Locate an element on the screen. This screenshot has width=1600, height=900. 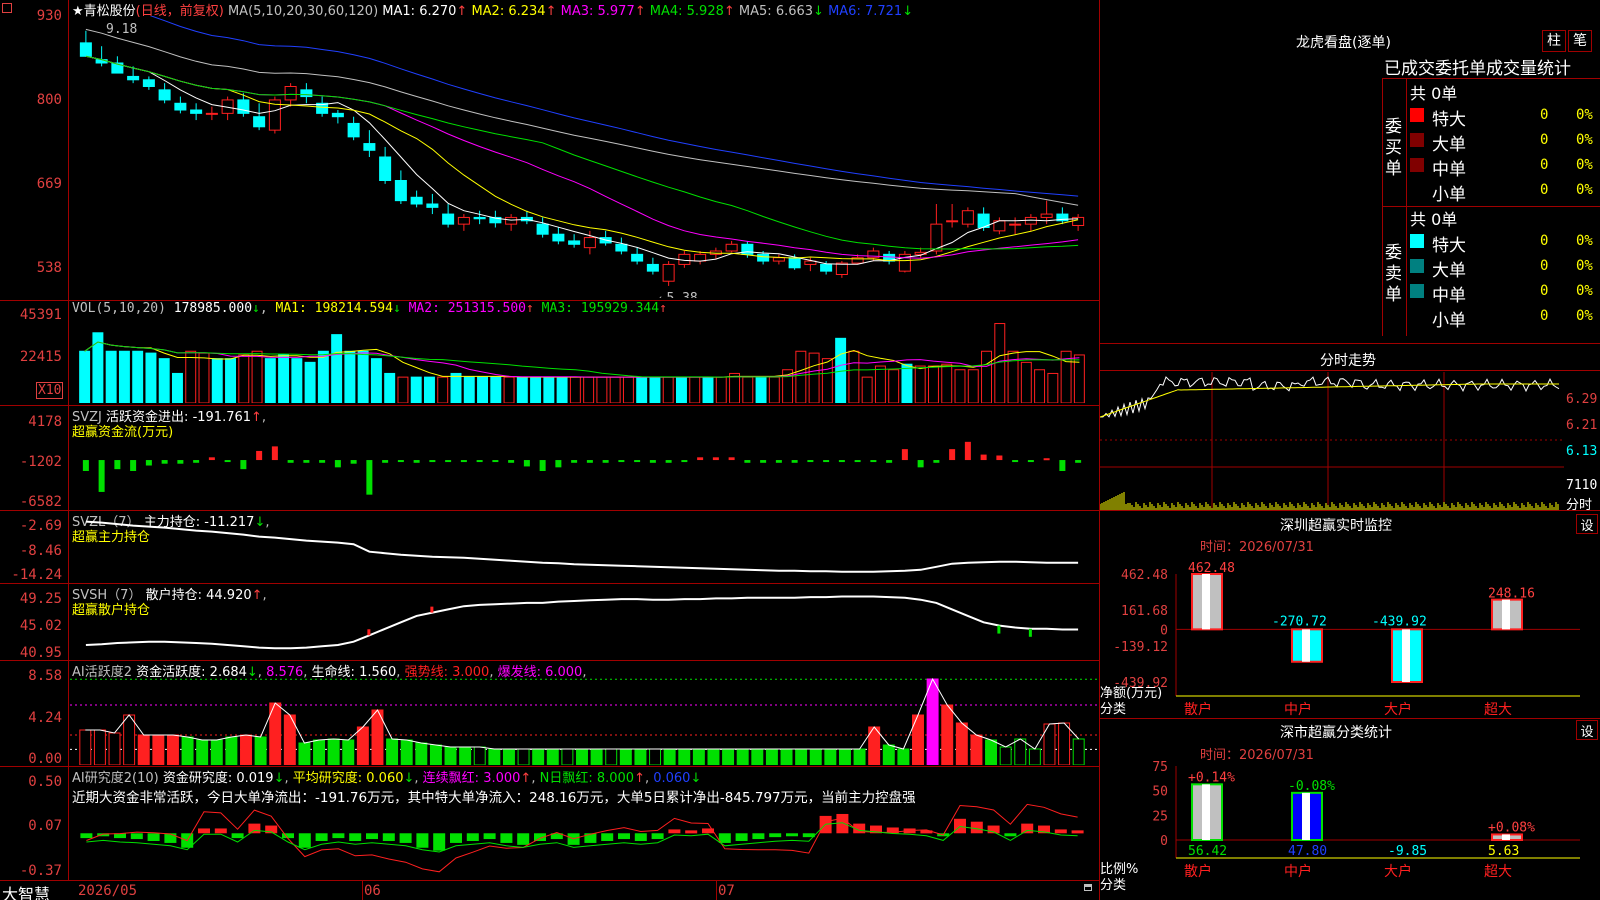
svzl-chart is located at coordinates (584, 547).